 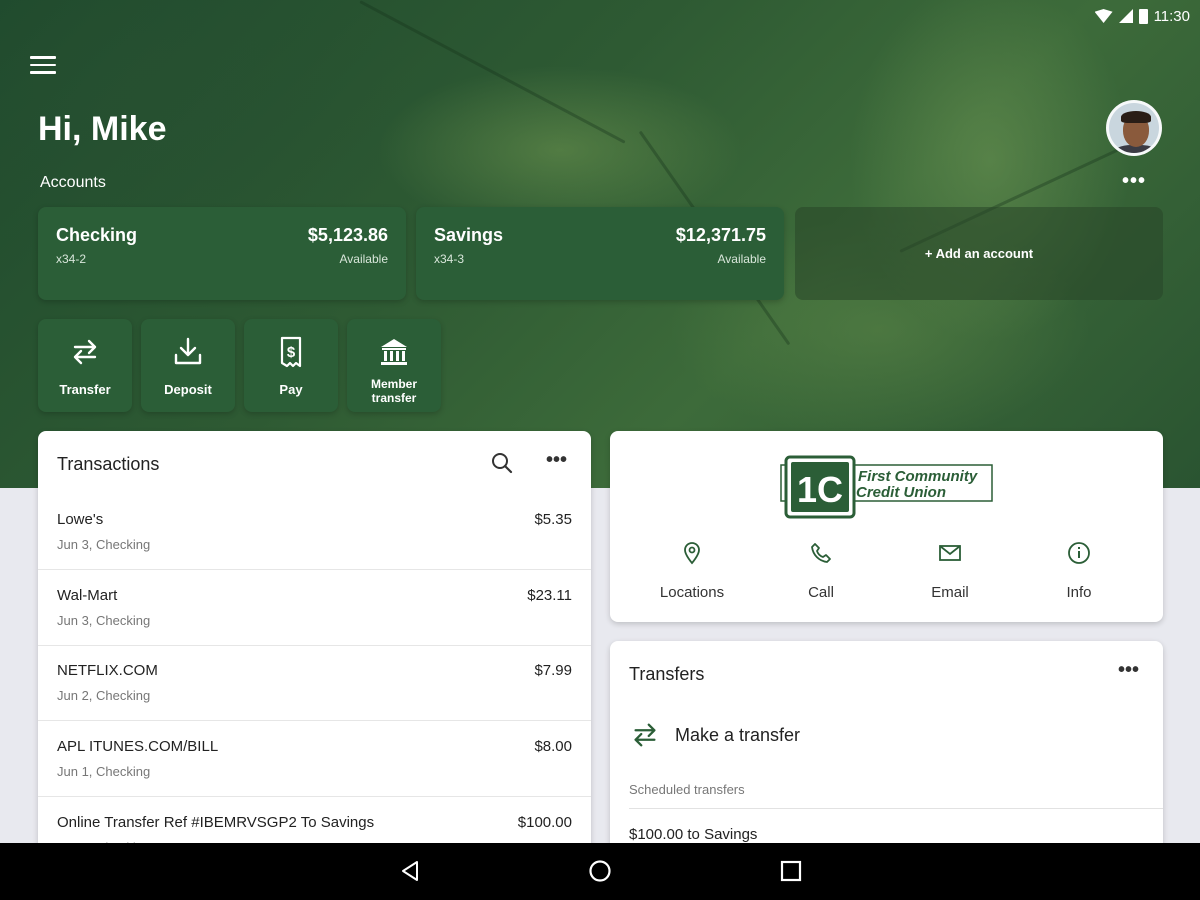 I want to click on home-icon, so click(x=600, y=871).